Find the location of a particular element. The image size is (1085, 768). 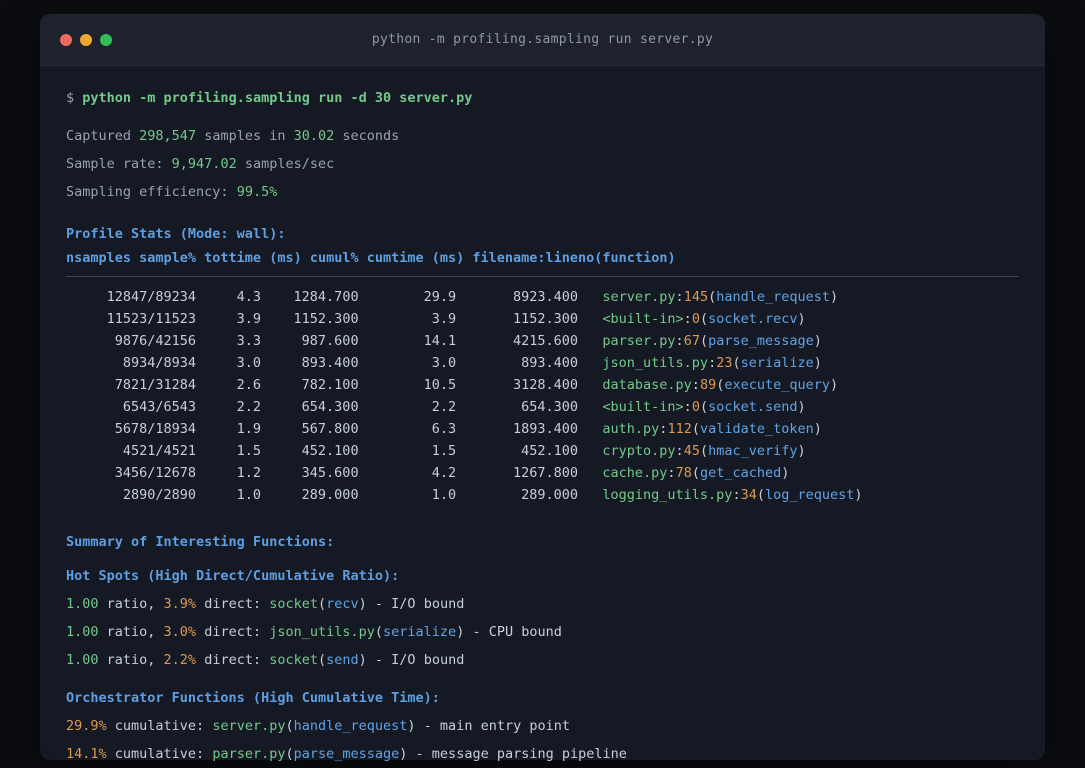

stats-cell: 3.9 is located at coordinates (249, 319).